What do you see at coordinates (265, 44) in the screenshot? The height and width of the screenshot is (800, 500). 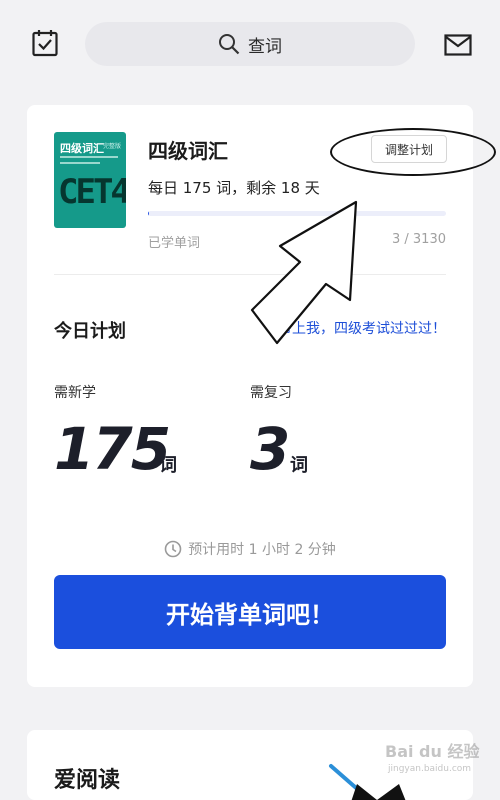 I see `search-label: 查词` at bounding box center [265, 44].